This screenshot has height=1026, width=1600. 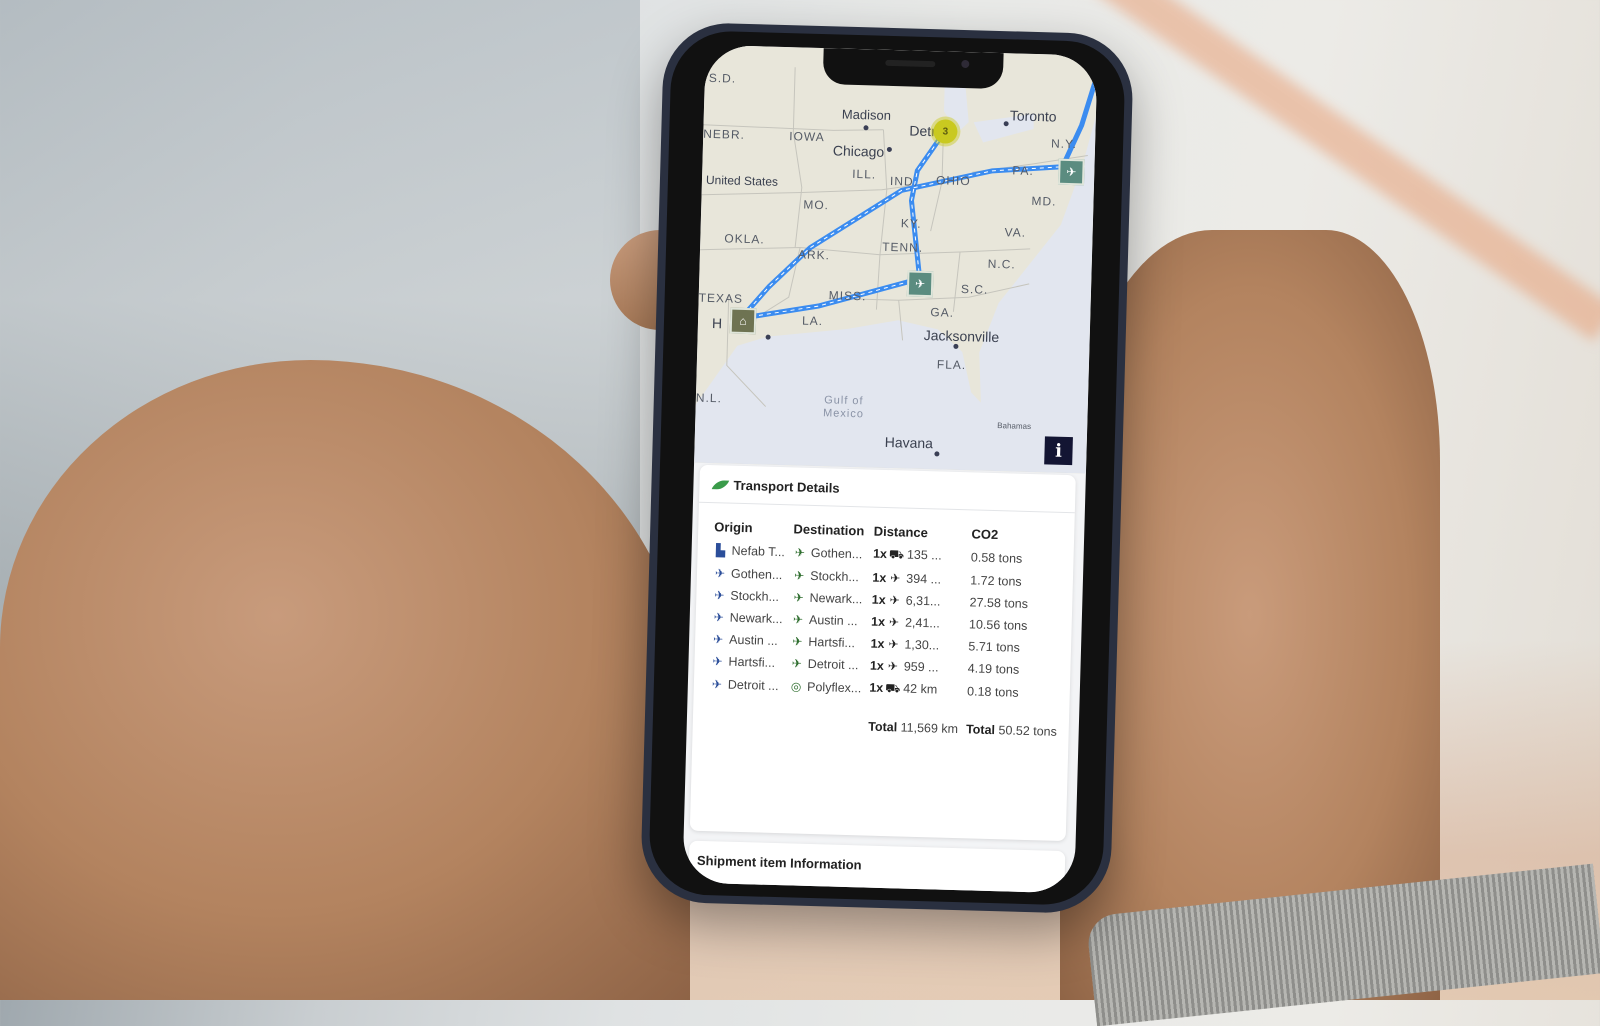 I want to click on map-label-la: LA., so click(x=812, y=321).